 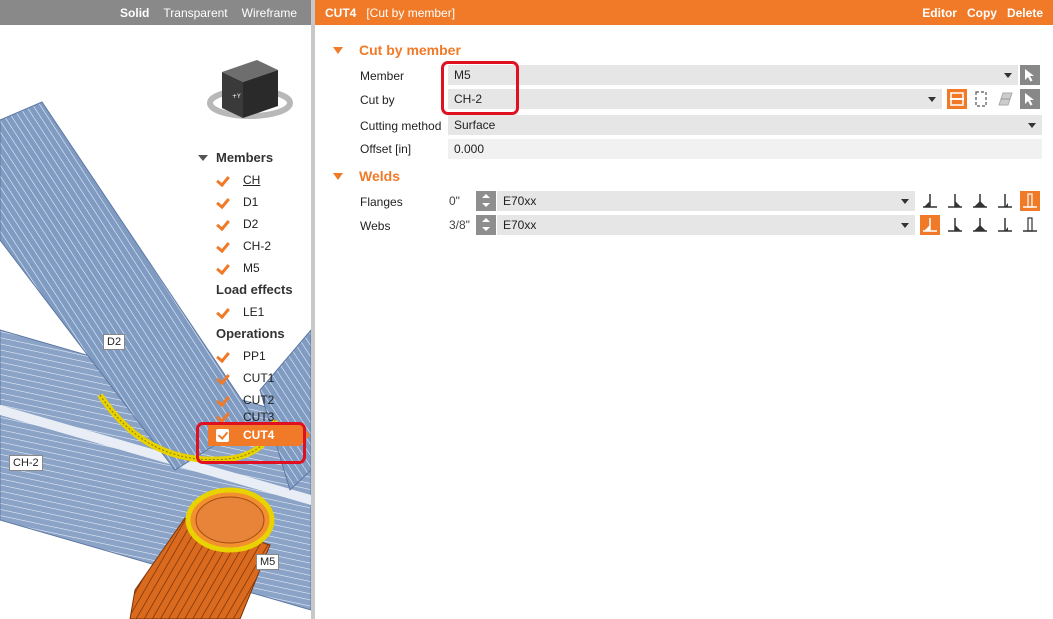 What do you see at coordinates (253, 378) in the screenshot?
I see `tree-item-cut1: CUT1` at bounding box center [253, 378].